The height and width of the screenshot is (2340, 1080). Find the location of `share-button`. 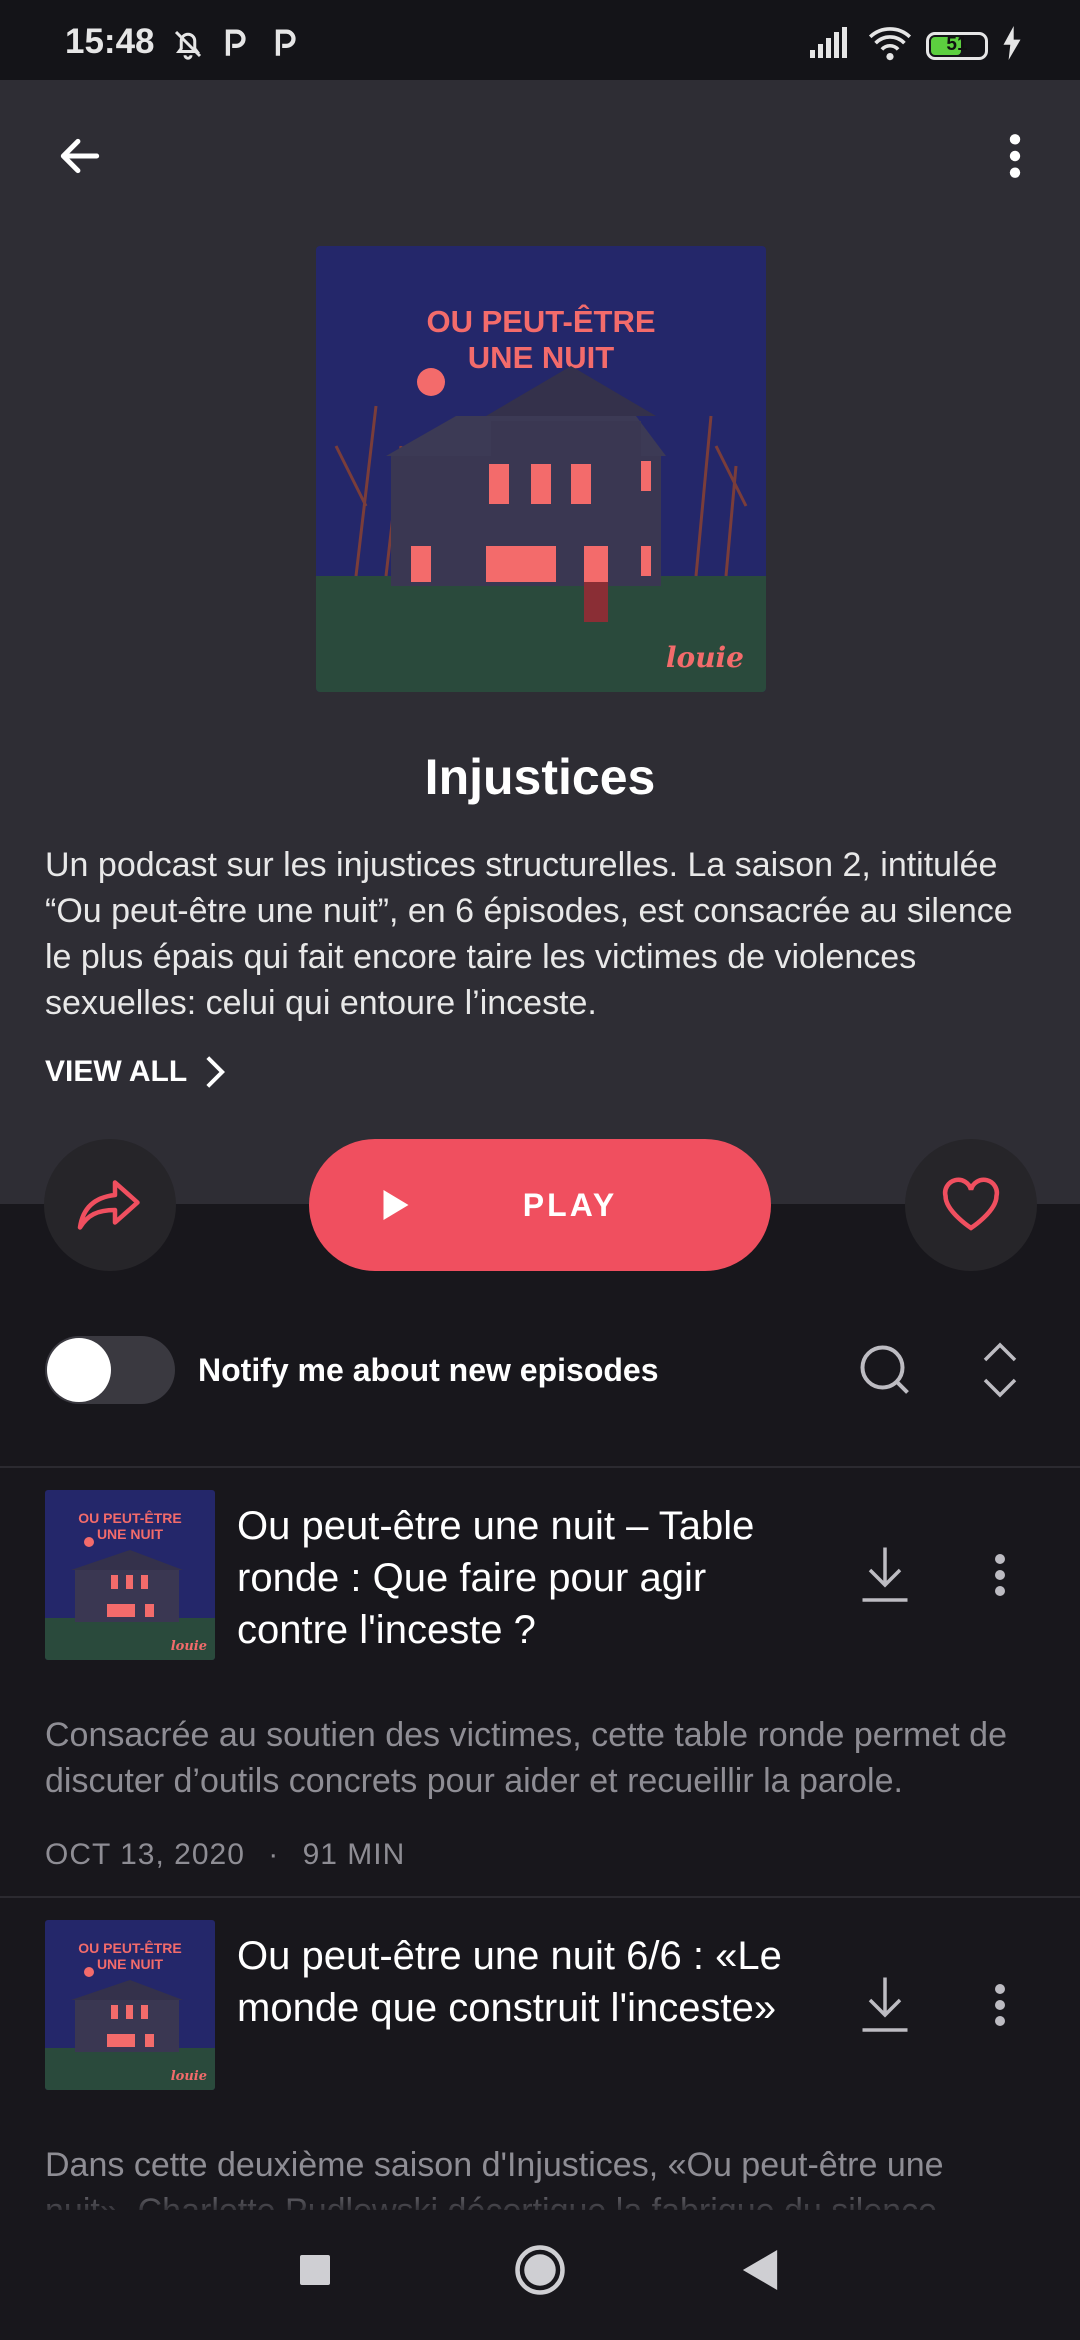

share-button is located at coordinates (110, 1205).